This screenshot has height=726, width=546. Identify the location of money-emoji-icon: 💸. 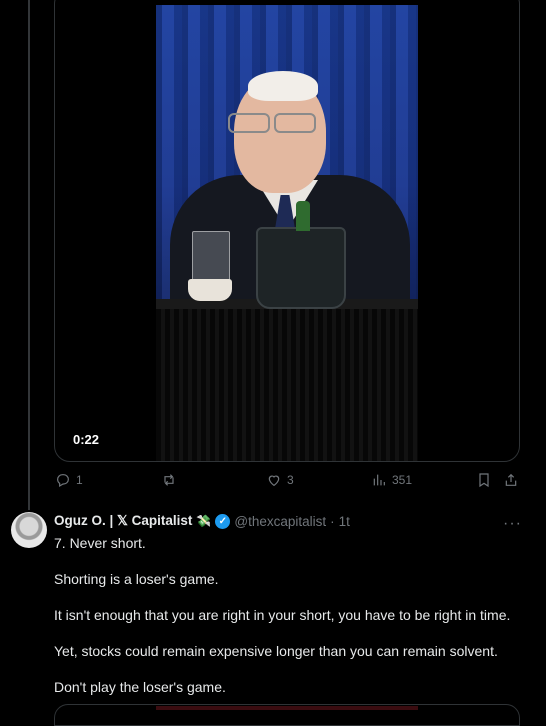
(204, 521).